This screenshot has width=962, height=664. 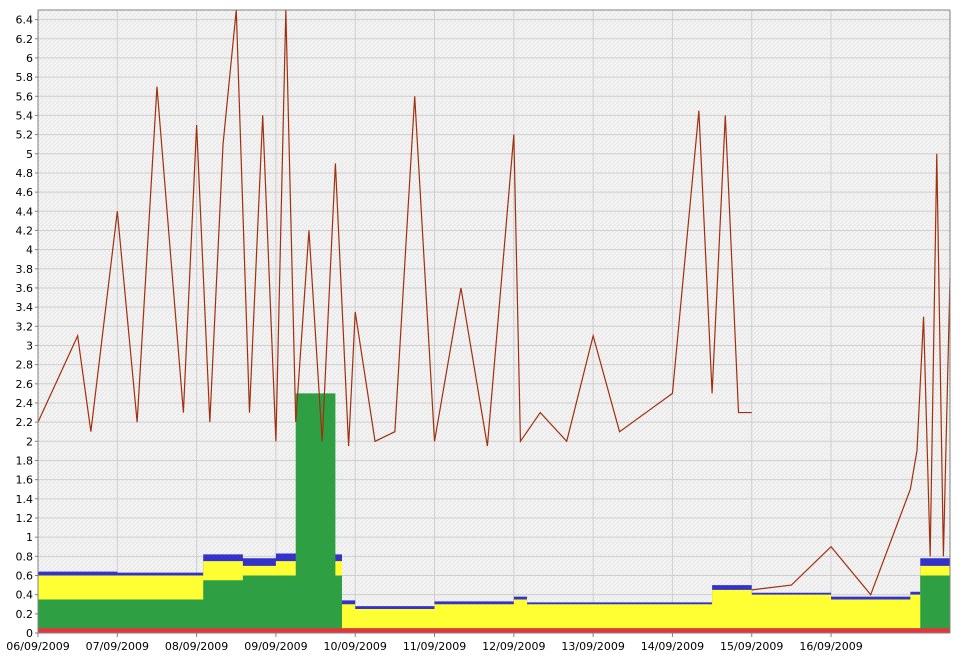 What do you see at coordinates (29, 250) in the screenshot?
I see `y-tick-label: 4` at bounding box center [29, 250].